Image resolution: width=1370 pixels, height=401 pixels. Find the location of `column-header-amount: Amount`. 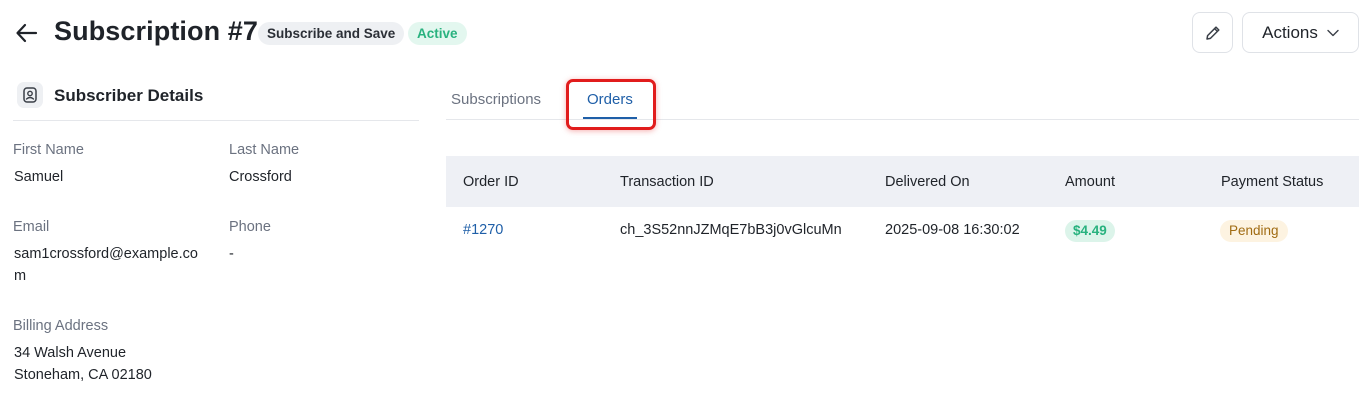

column-header-amount: Amount is located at coordinates (1090, 182).